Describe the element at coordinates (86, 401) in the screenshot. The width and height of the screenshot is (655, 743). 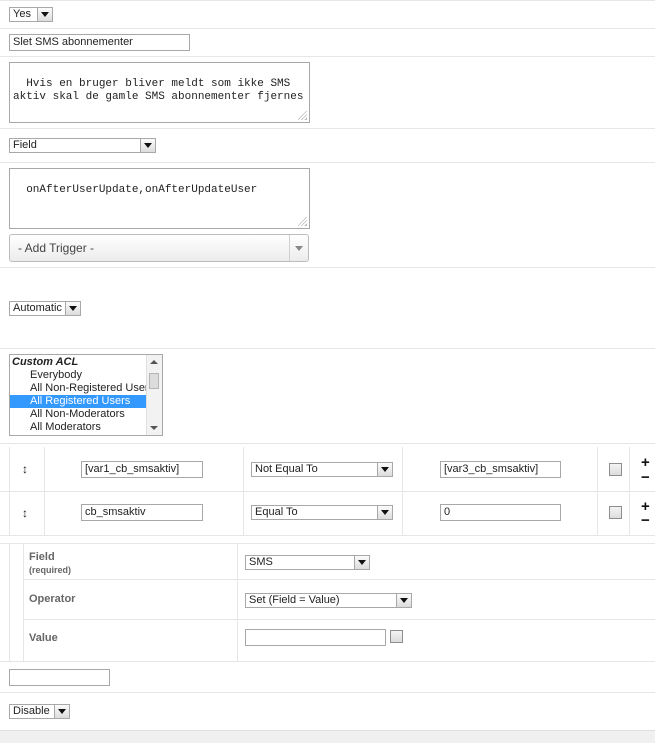
I see `acl-option-selected: All Registered Users` at that location.